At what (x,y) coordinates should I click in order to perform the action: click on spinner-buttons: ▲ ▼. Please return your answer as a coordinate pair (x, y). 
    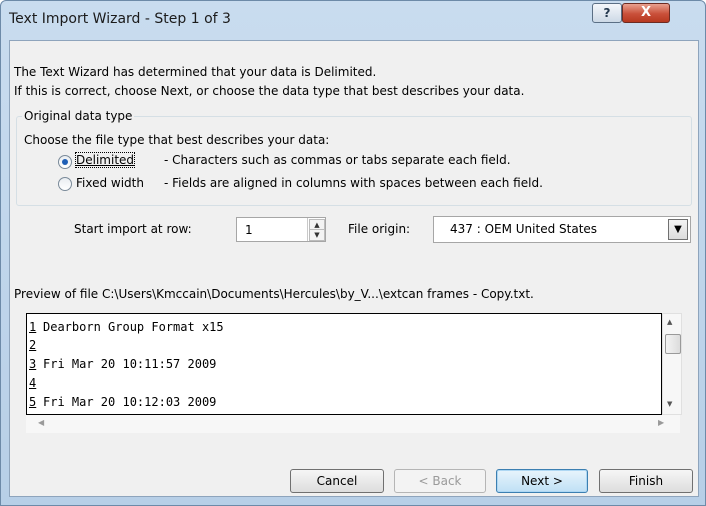
    Looking at the image, I should click on (316, 229).